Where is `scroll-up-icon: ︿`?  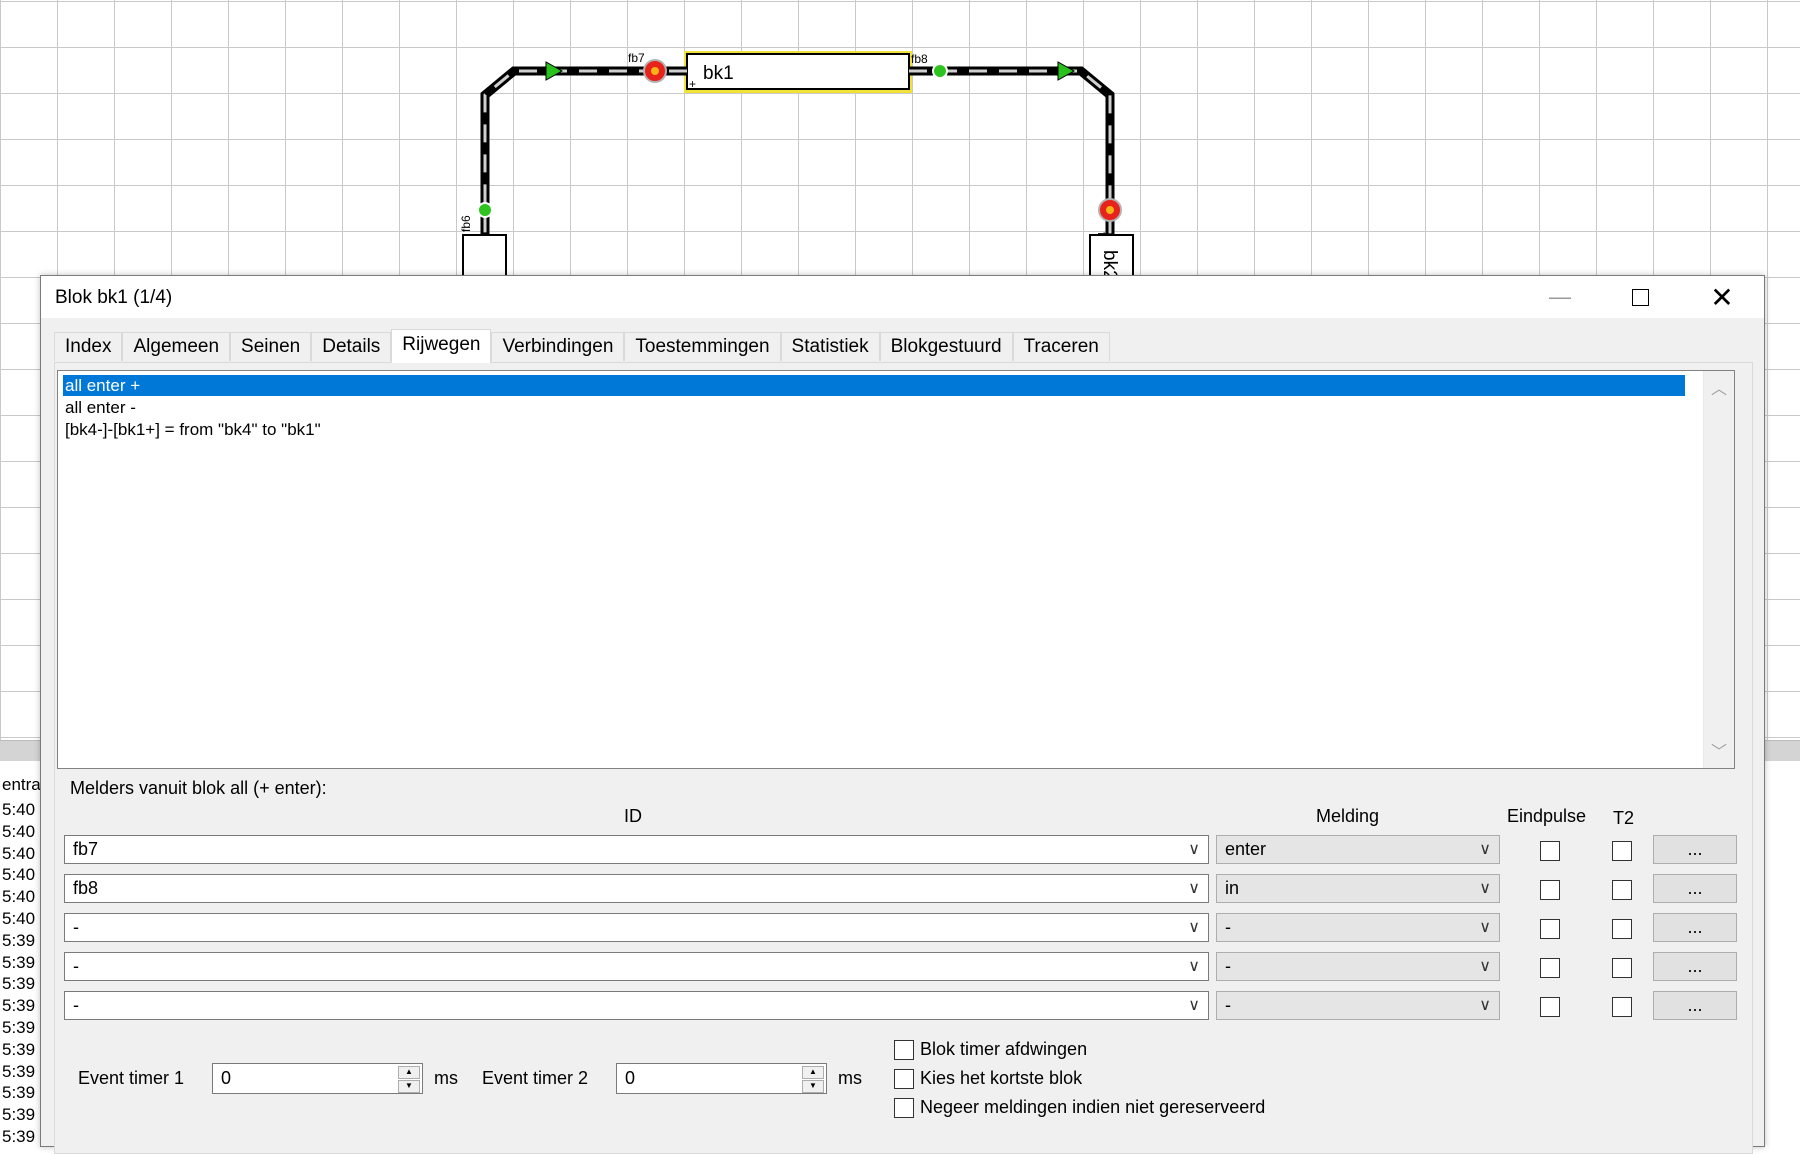
scroll-up-icon: ︿ is located at coordinates (1719, 387).